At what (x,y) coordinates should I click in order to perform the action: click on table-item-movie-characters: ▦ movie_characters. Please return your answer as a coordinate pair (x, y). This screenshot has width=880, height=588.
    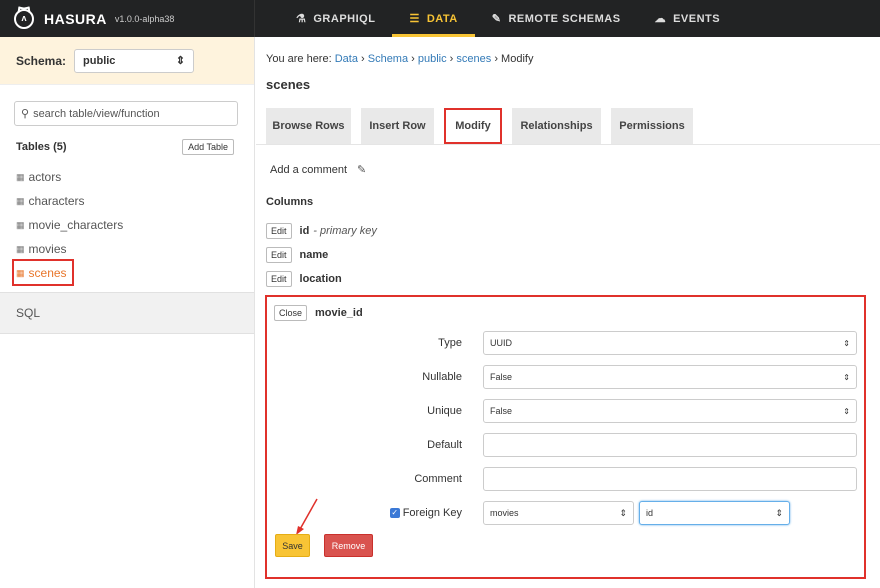
    Looking at the image, I should click on (69, 225).